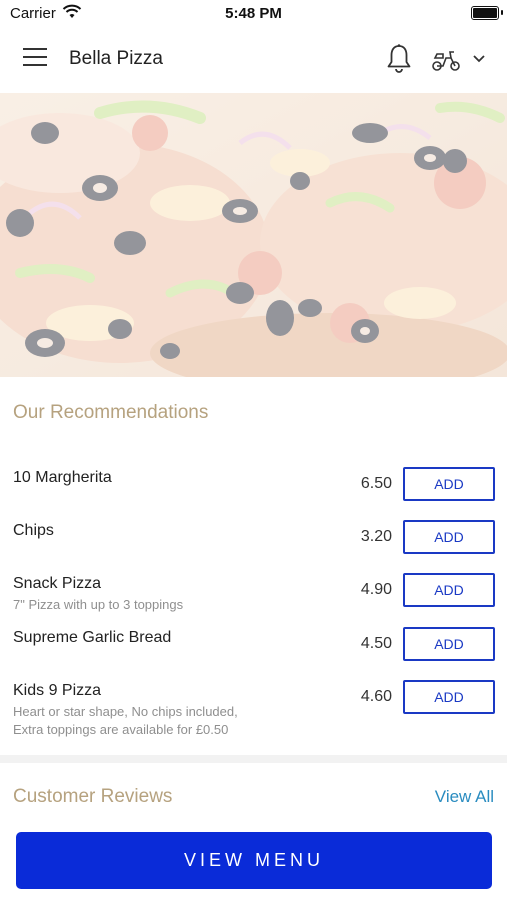 The height and width of the screenshot is (900, 507). I want to click on scooter-icon, so click(446, 60).